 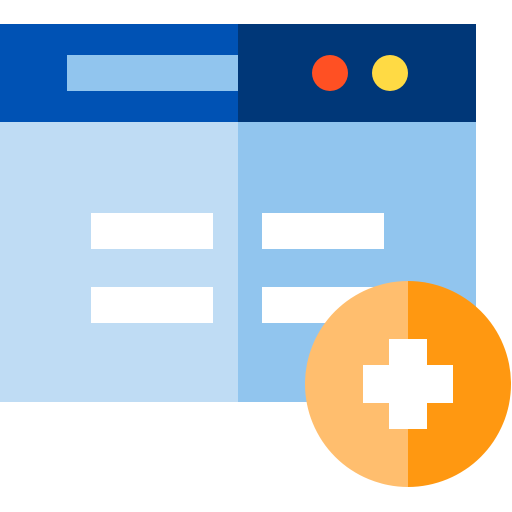 What do you see at coordinates (357, 73) in the screenshot?
I see `titlebar-right` at bounding box center [357, 73].